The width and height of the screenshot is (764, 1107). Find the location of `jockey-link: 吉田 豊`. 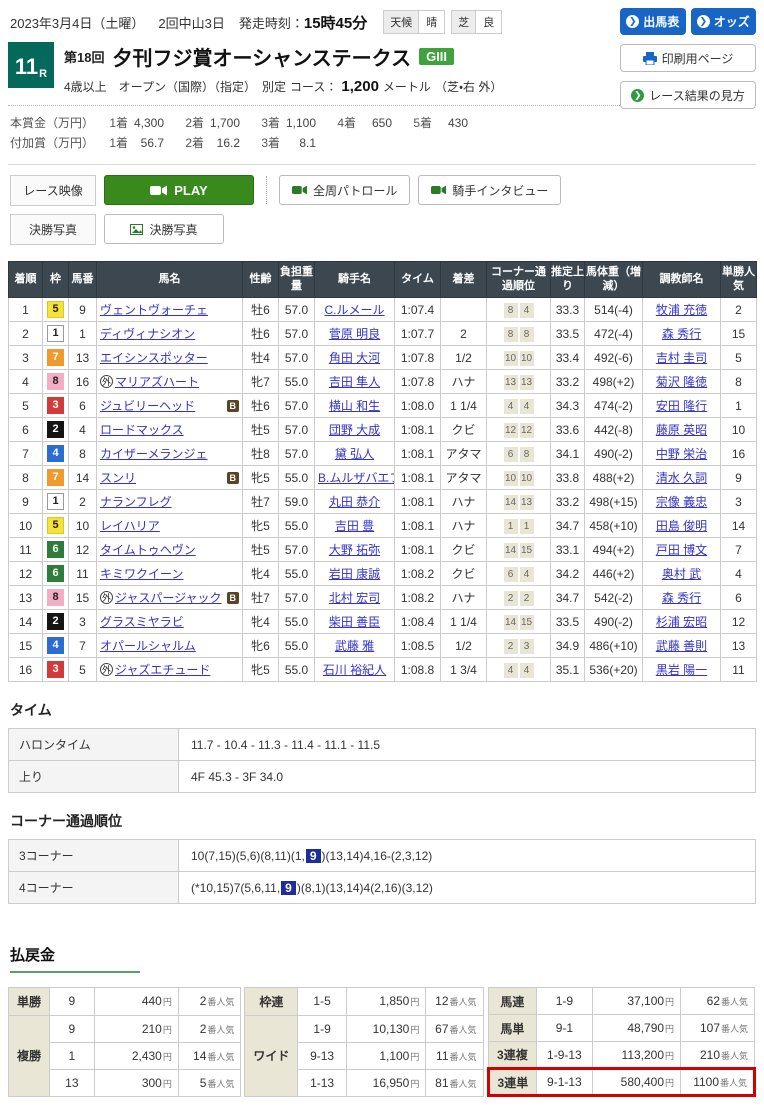

jockey-link: 吉田 豊 is located at coordinates (354, 526).